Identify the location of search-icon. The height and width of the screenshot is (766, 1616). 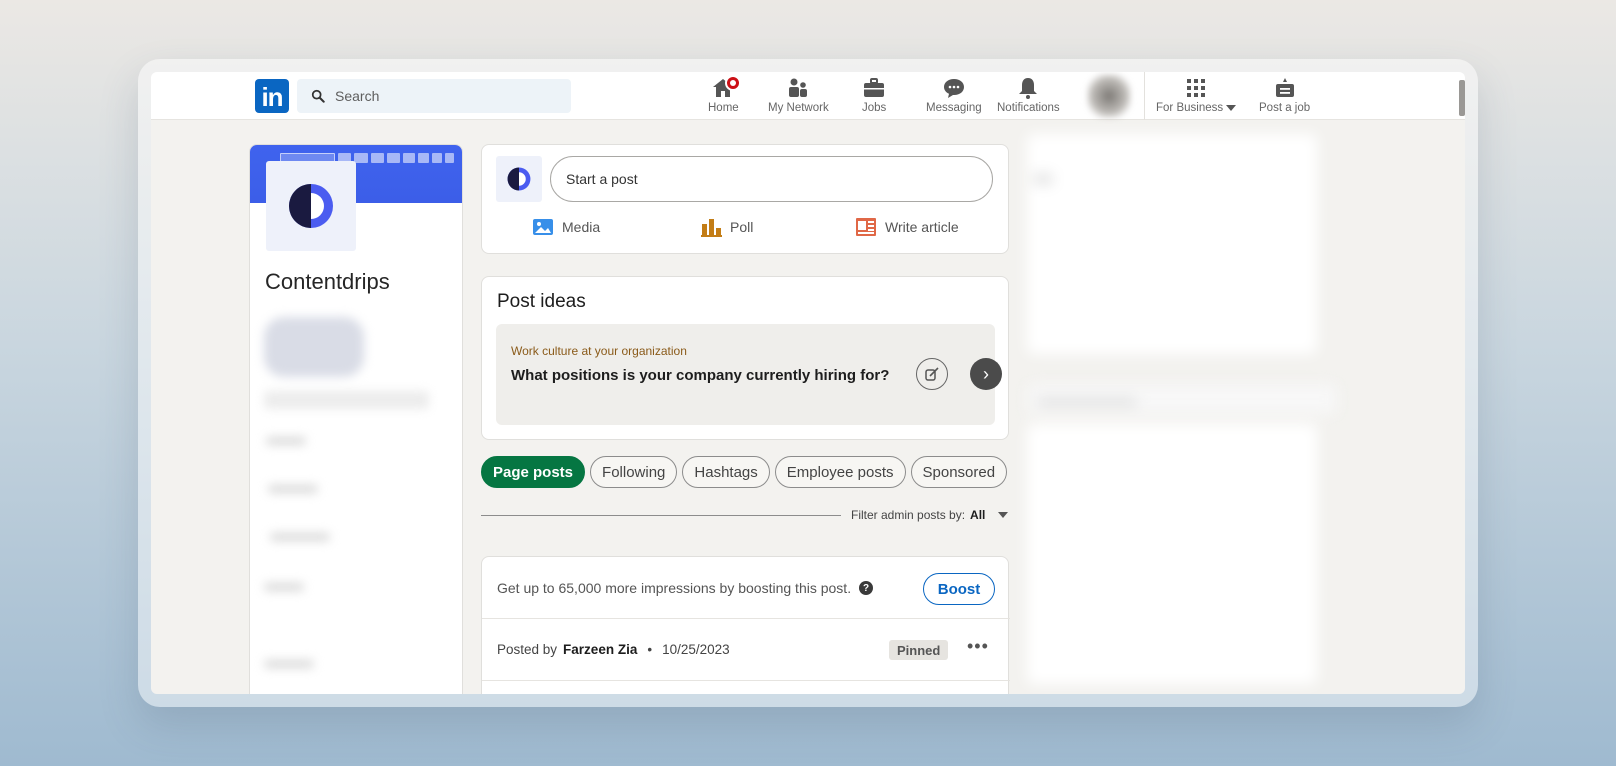
(318, 96).